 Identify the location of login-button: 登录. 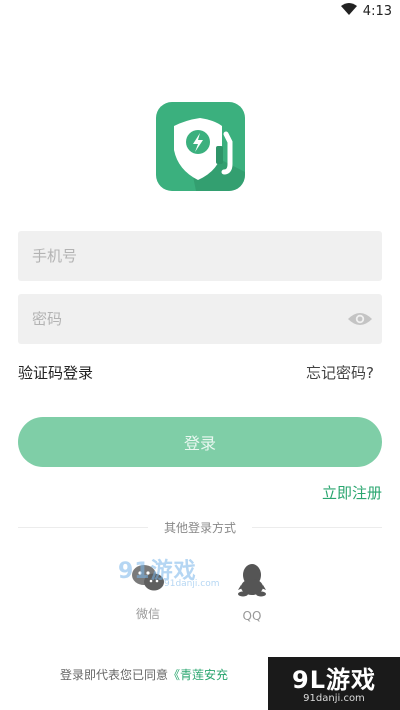
(200, 442).